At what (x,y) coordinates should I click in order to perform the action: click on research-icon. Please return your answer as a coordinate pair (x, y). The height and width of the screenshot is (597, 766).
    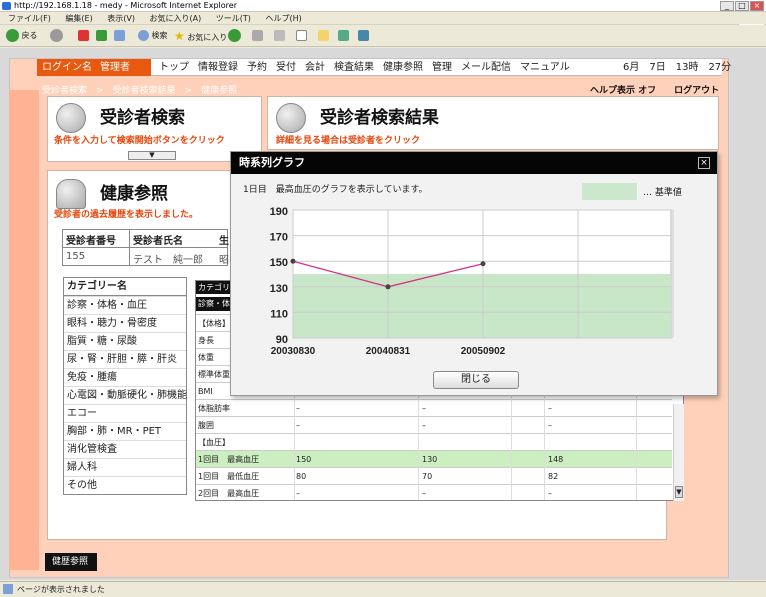
    Looking at the image, I should click on (363, 35).